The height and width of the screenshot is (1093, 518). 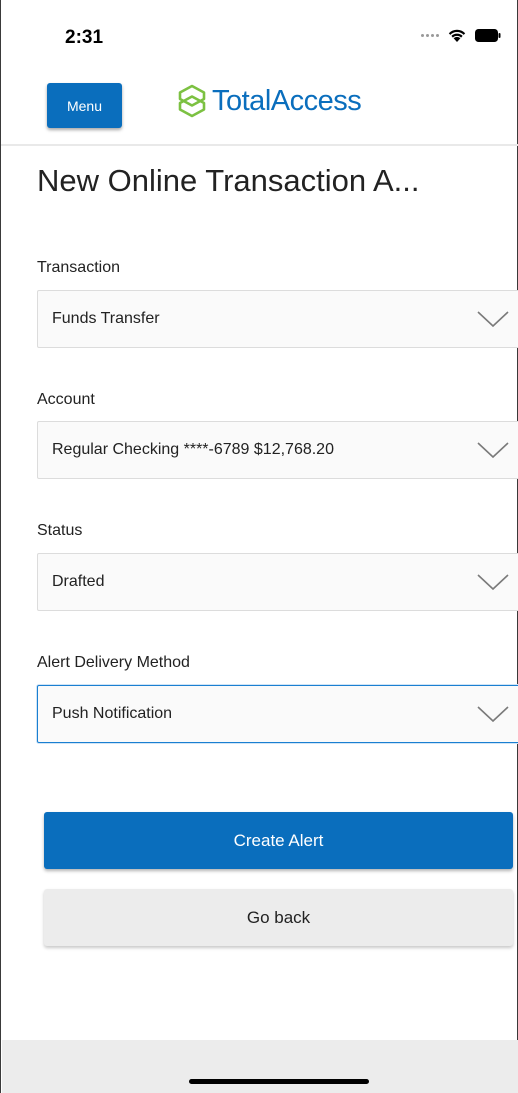 I want to click on app-header: Menu TotalAccess, so click(x=259, y=109).